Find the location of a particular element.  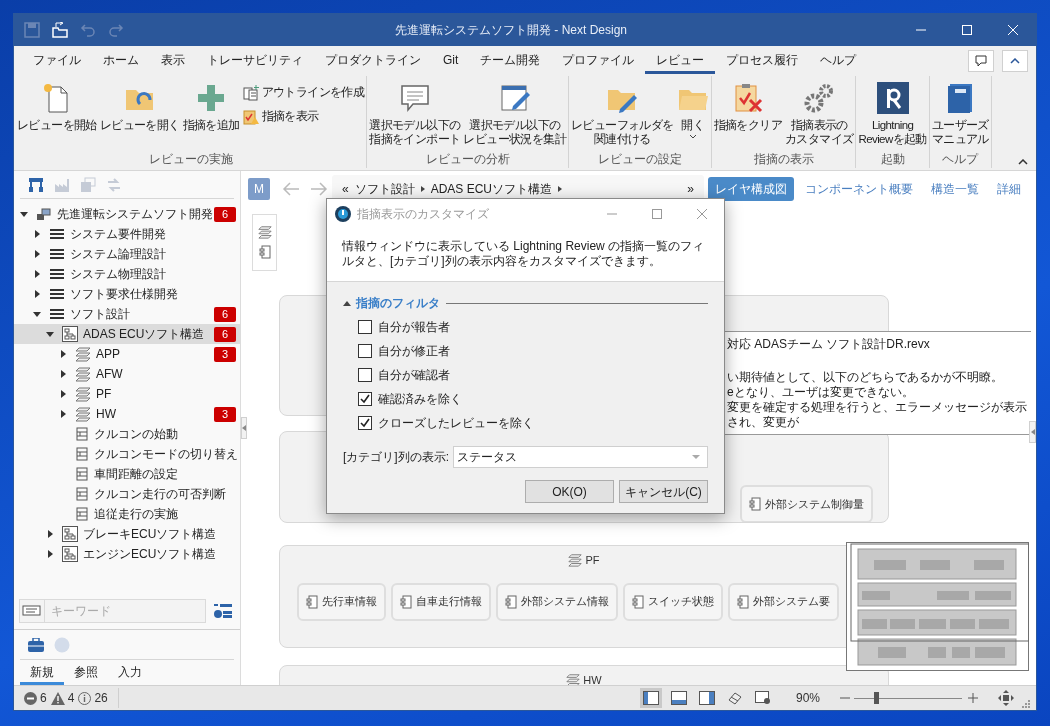

filter-checkbox: 自分が修正者 is located at coordinates (533, 351).